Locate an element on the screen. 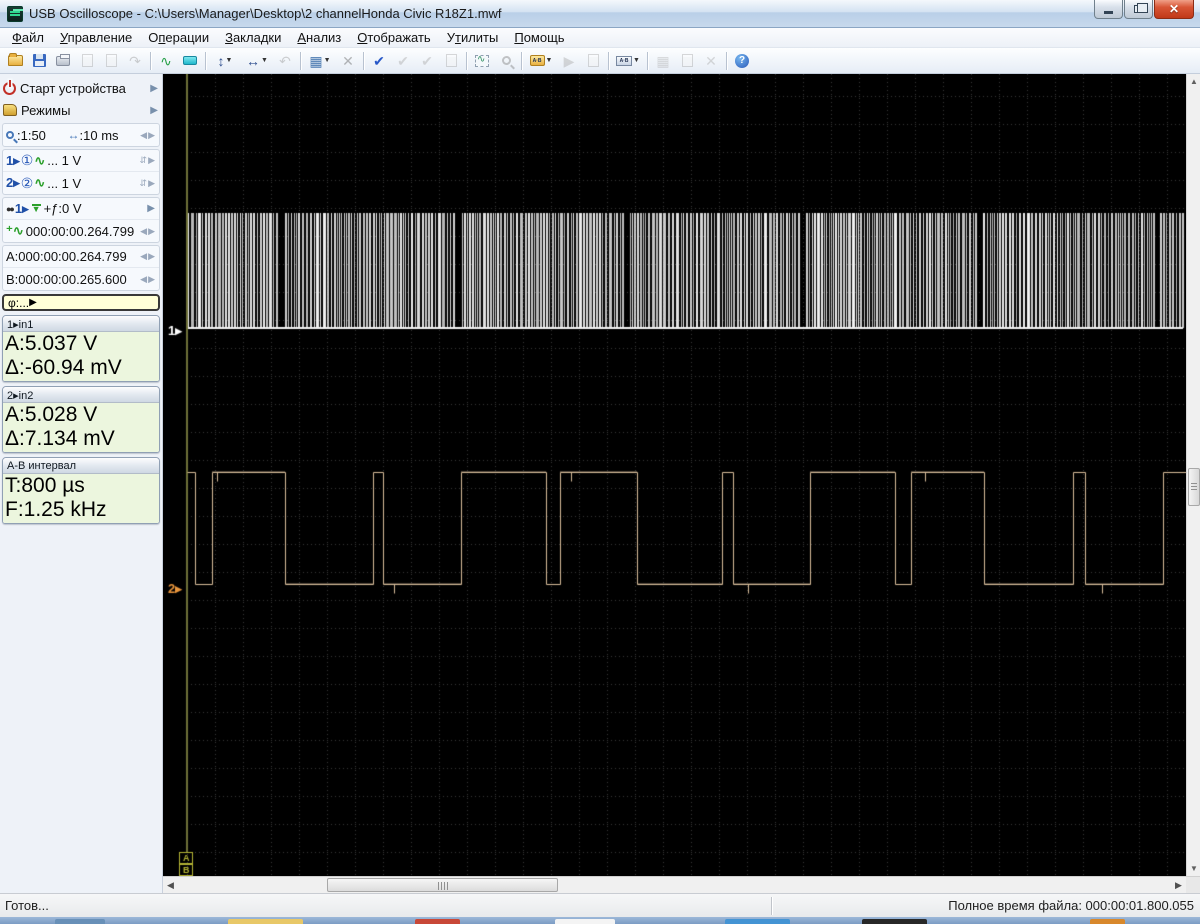 This screenshot has width=1200, height=924. fragment-tag-icon is located at coordinates (190, 60).